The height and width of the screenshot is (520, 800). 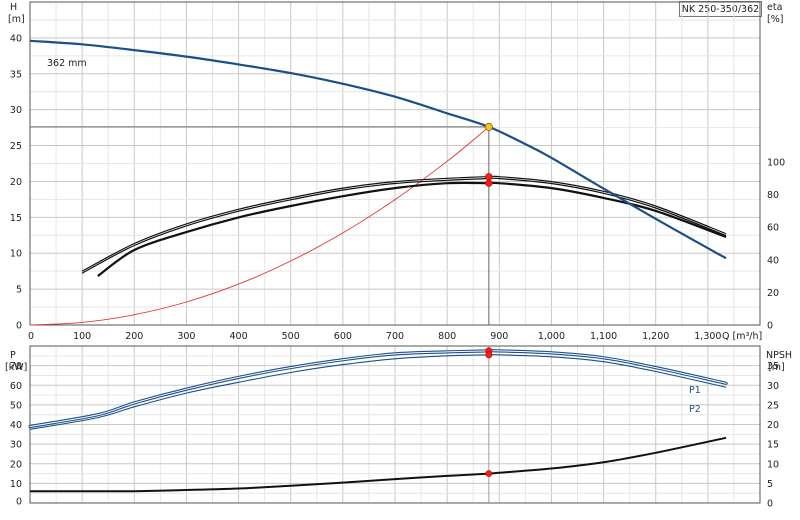 What do you see at coordinates (16, 146) in the screenshot?
I see `head-tick-label: 25` at bounding box center [16, 146].